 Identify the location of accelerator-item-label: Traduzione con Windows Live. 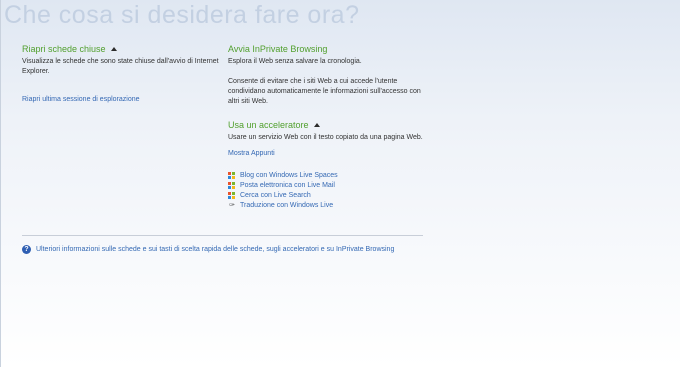
(286, 206).